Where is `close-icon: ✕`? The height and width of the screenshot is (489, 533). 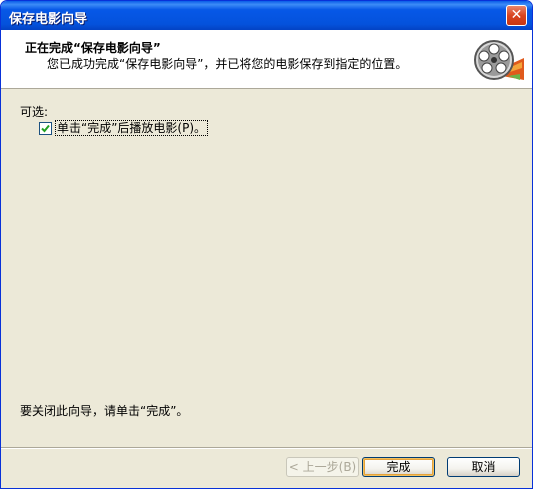
close-icon: ✕ is located at coordinates (516, 15).